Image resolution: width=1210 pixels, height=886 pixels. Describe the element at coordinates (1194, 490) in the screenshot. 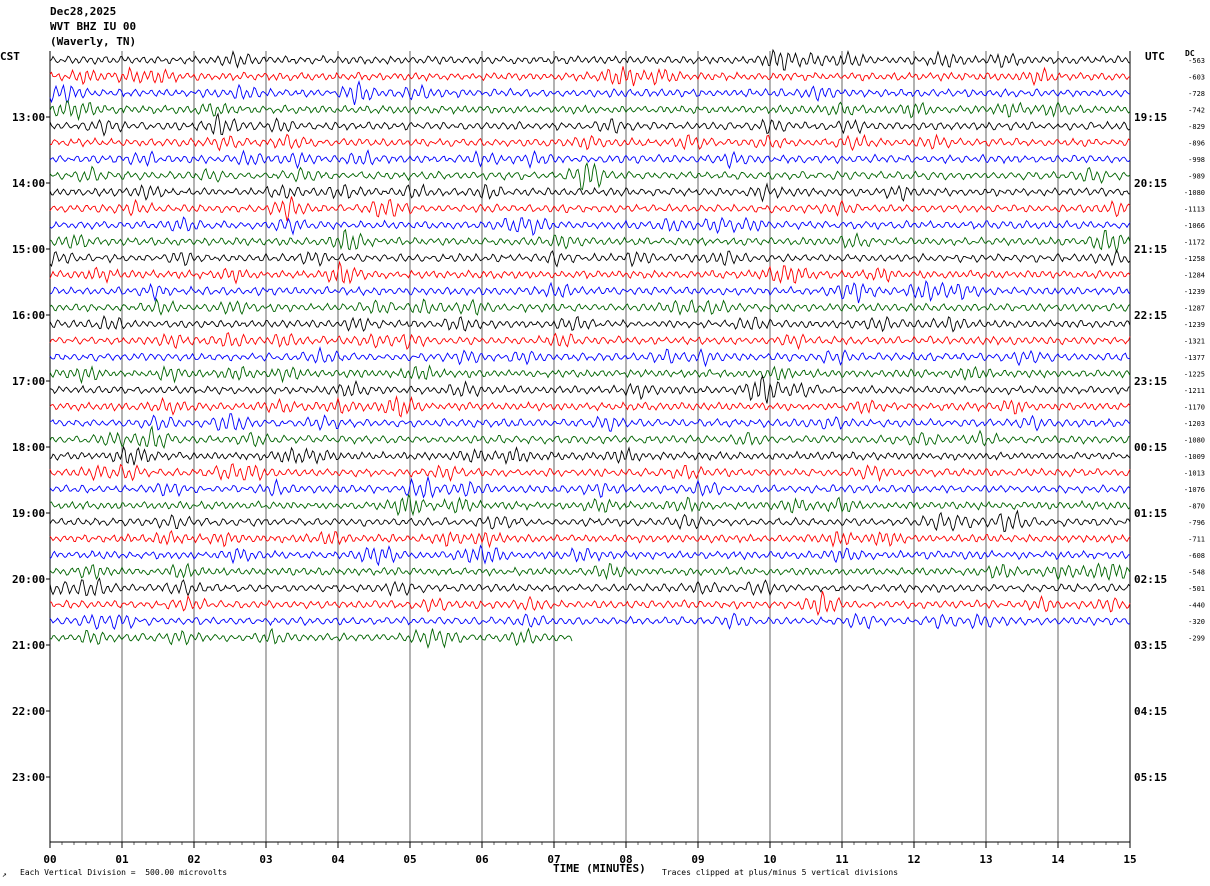

I see `dc-offset-label: -1076` at that location.